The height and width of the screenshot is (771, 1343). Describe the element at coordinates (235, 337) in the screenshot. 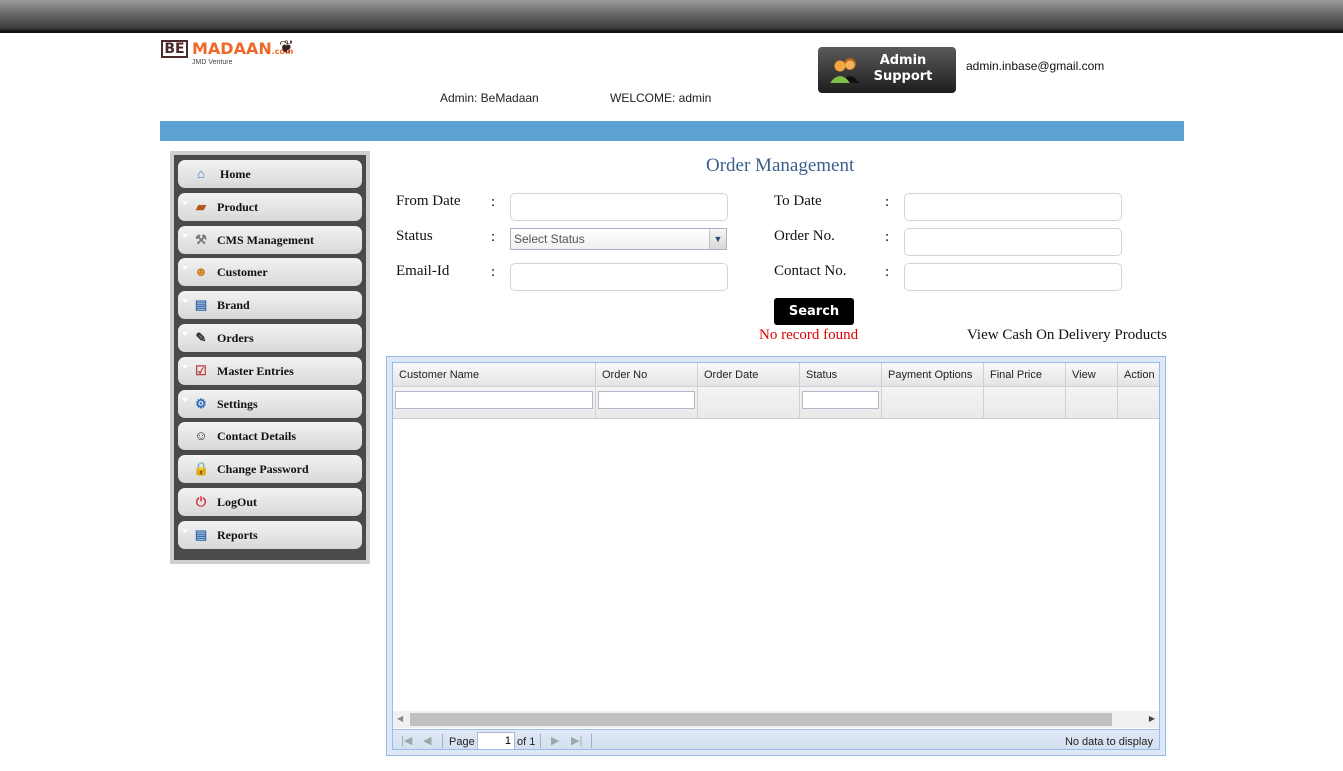

I see `sidebar-item-label: Orders` at that location.